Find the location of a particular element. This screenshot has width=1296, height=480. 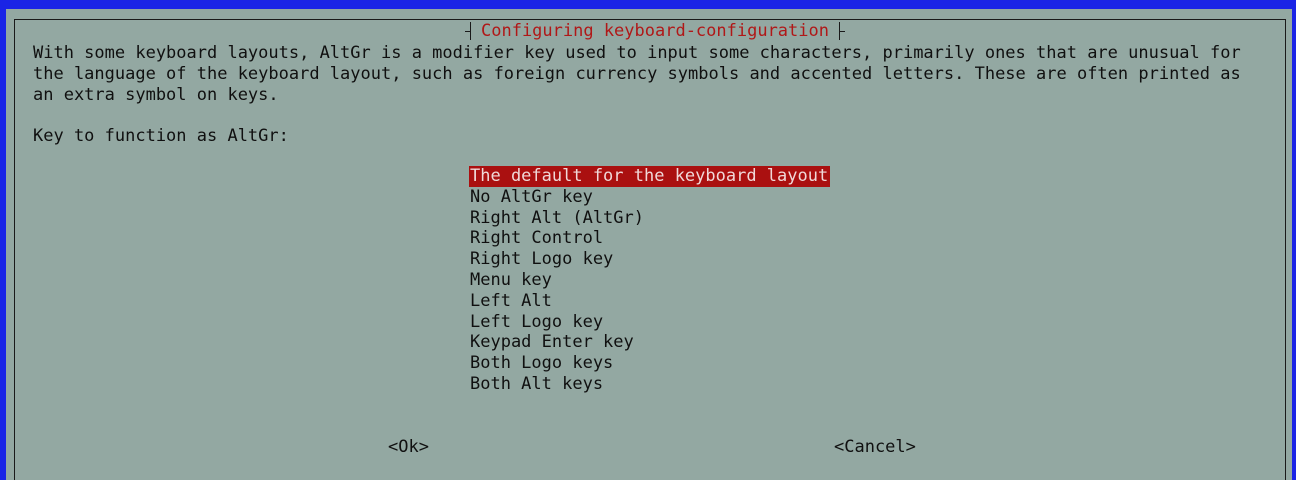

dialog-prompt: Key to function as AltGr: is located at coordinates (161, 136).